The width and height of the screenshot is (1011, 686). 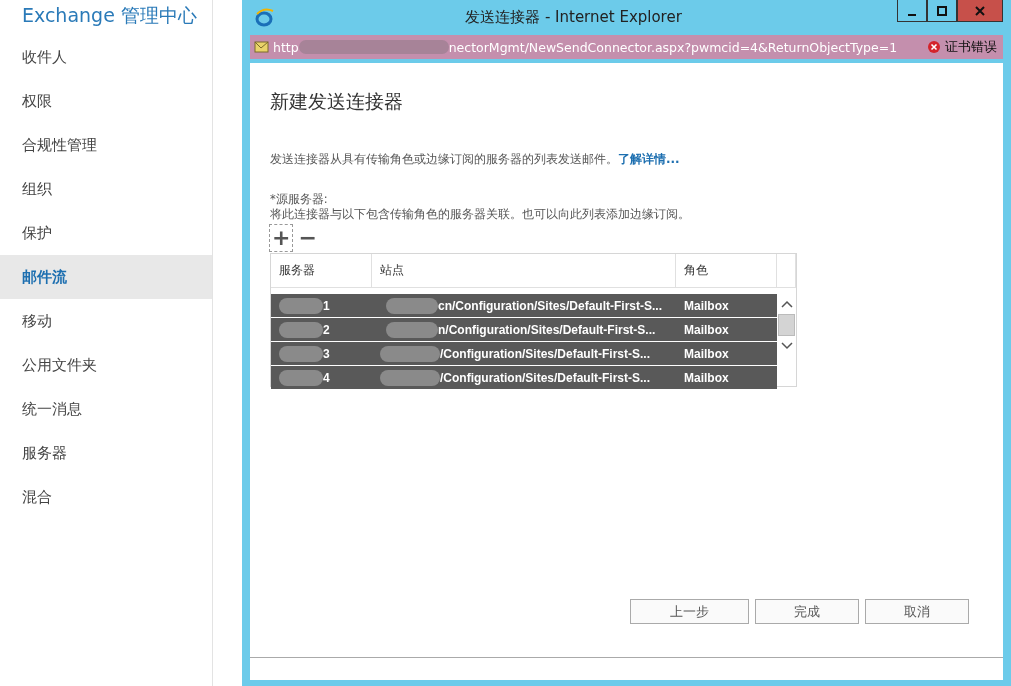 I want to click on sidebar-item: 收件人, so click(x=106, y=57).